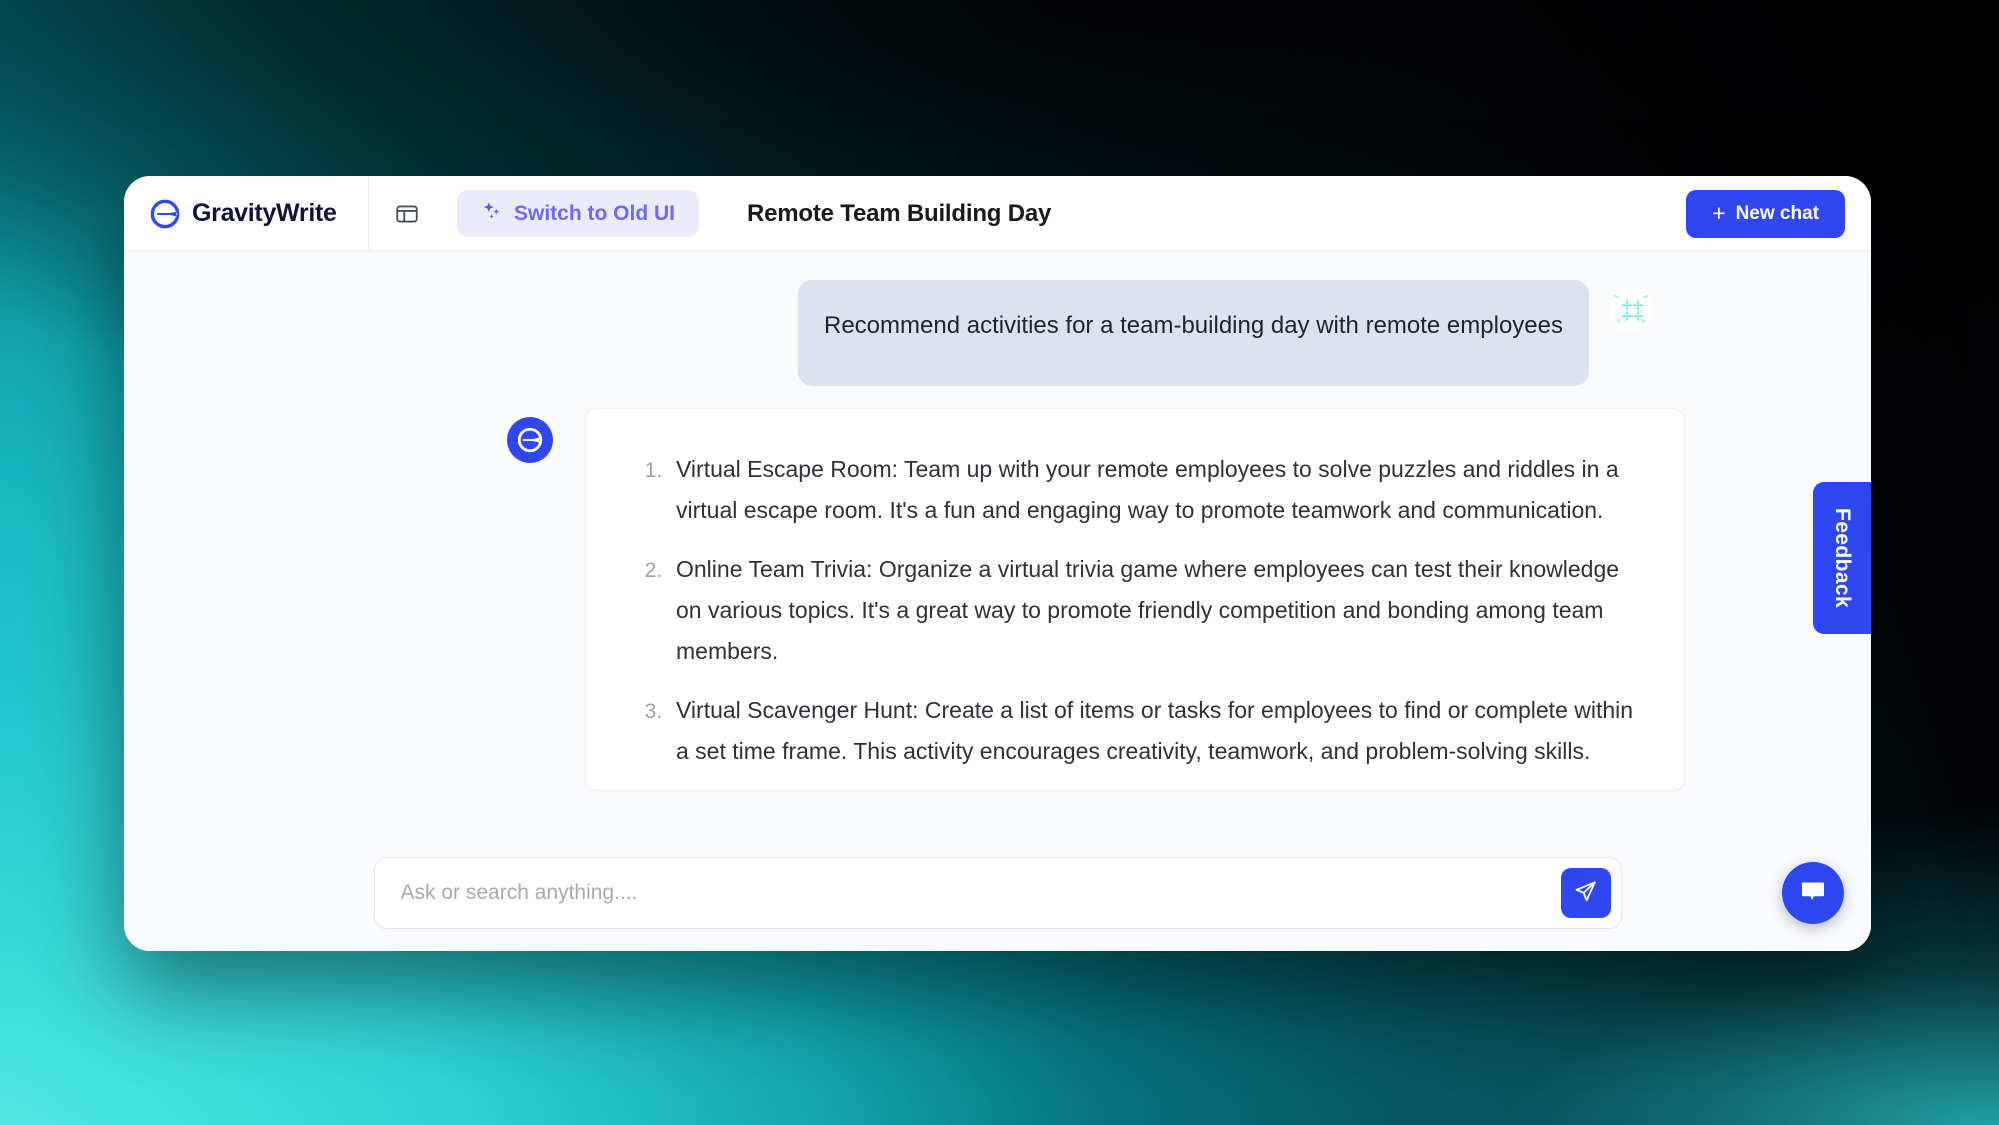 Image resolution: width=1999 pixels, height=1125 pixels. I want to click on new-chat-label: New chat, so click(1777, 213).